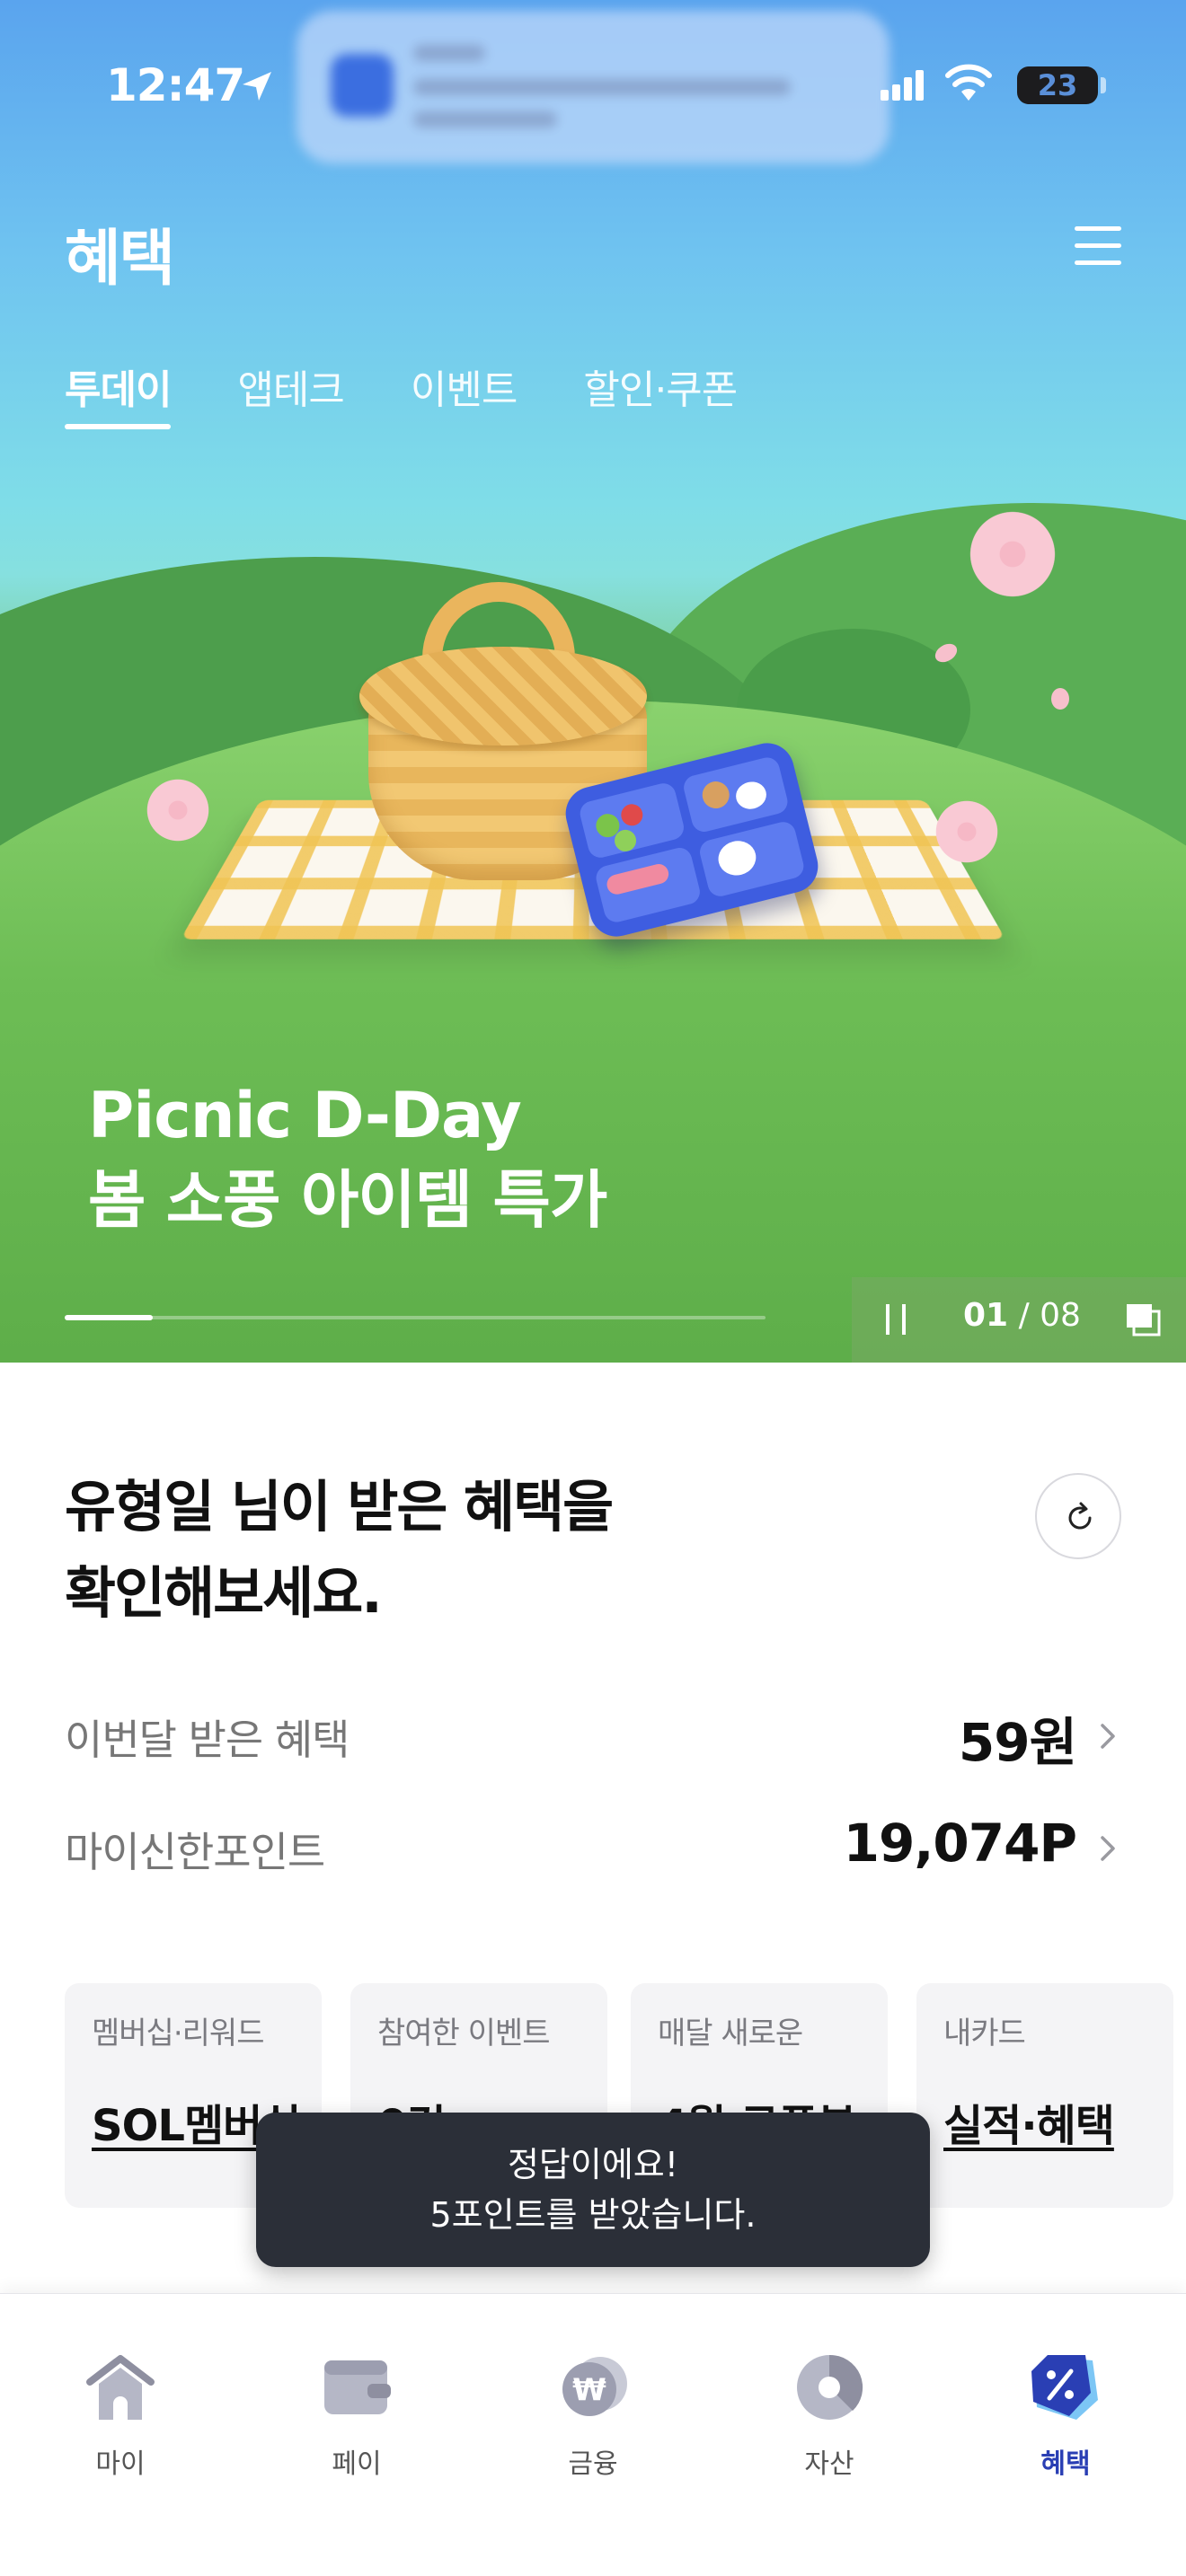 The width and height of the screenshot is (1186, 2576). I want to click on carousel-progress-fill, so click(109, 1317).